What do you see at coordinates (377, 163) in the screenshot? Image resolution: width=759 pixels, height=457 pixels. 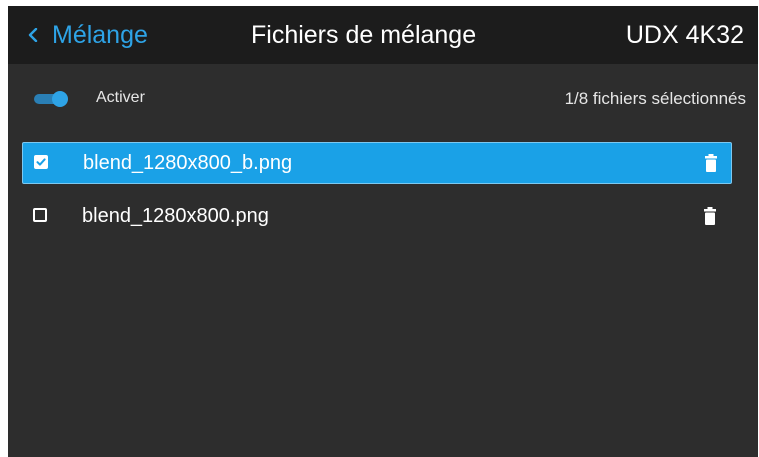 I see `file-row: blend_1280x800_b.png` at bounding box center [377, 163].